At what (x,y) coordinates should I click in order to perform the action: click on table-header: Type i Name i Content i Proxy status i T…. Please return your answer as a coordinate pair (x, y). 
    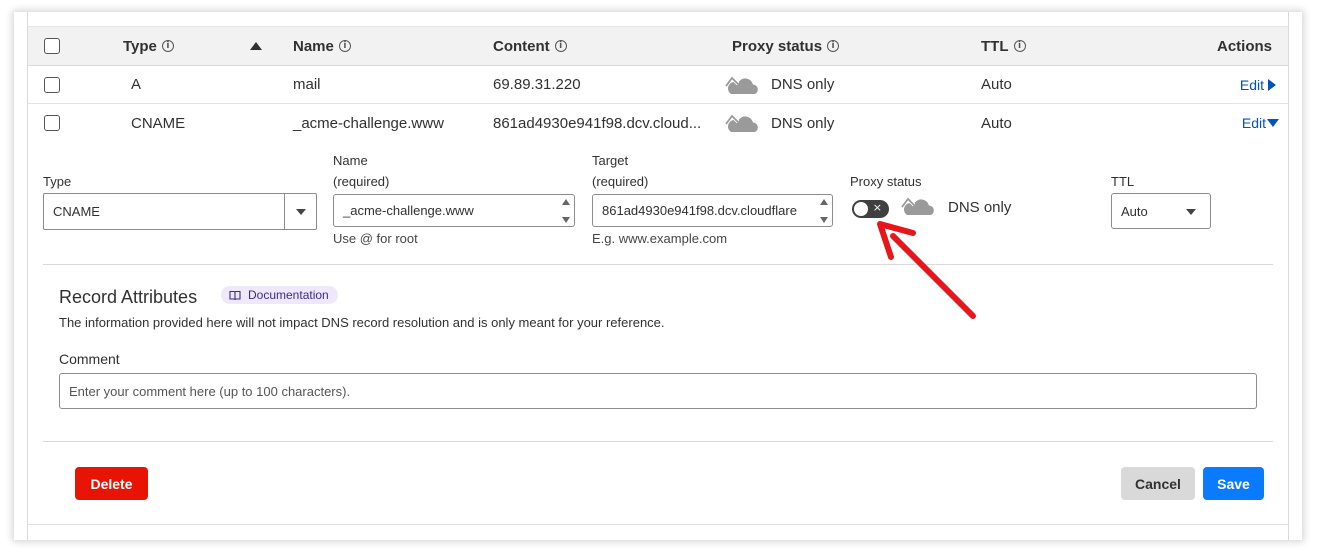
    Looking at the image, I should click on (658, 46).